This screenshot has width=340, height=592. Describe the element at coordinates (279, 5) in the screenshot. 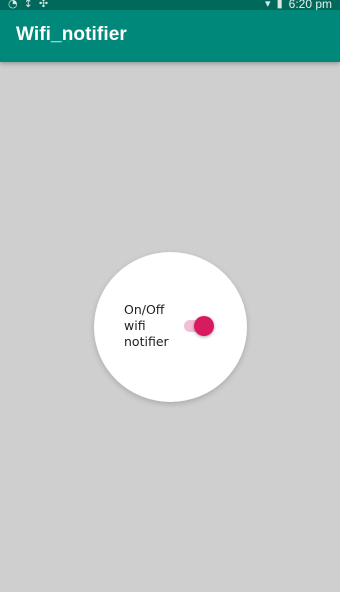

I see `battery-icon: ▮` at that location.